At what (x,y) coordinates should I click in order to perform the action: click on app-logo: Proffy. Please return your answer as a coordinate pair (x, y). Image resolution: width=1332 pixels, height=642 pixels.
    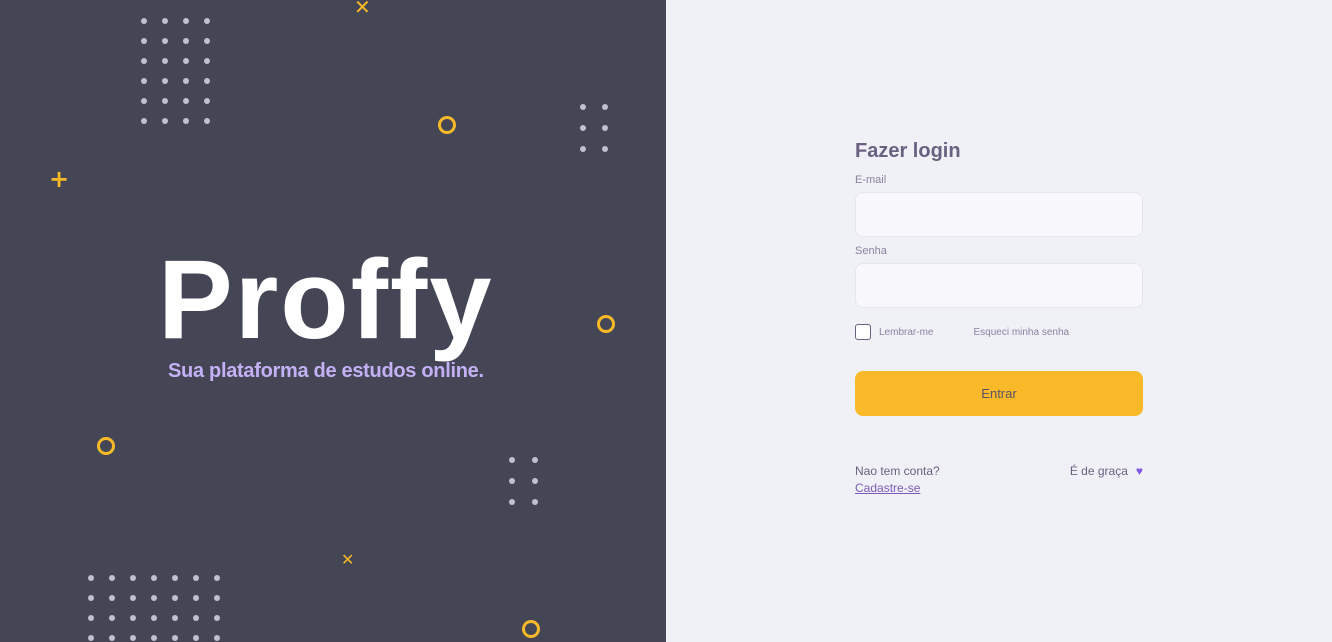
    Looking at the image, I should click on (326, 299).